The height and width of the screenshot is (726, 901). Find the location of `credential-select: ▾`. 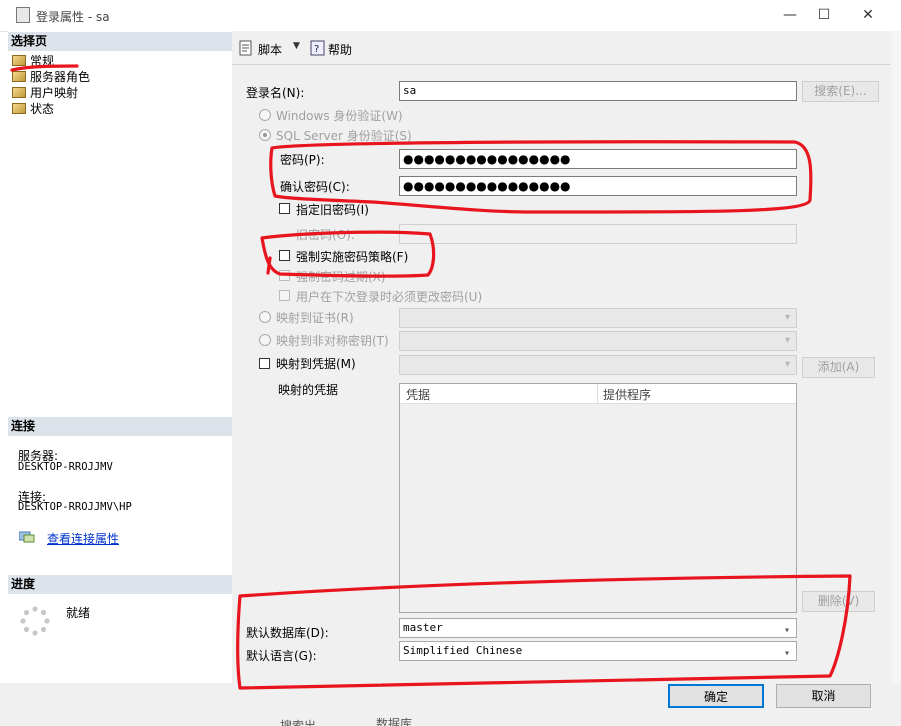

credential-select: ▾ is located at coordinates (598, 365).